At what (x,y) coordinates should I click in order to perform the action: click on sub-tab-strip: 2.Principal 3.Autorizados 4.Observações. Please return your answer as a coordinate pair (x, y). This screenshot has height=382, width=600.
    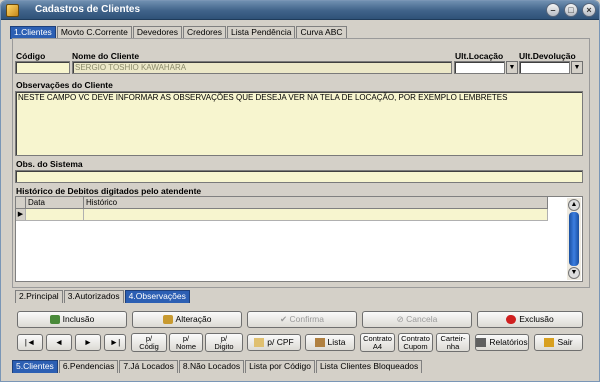
    Looking at the image, I should click on (103, 296).